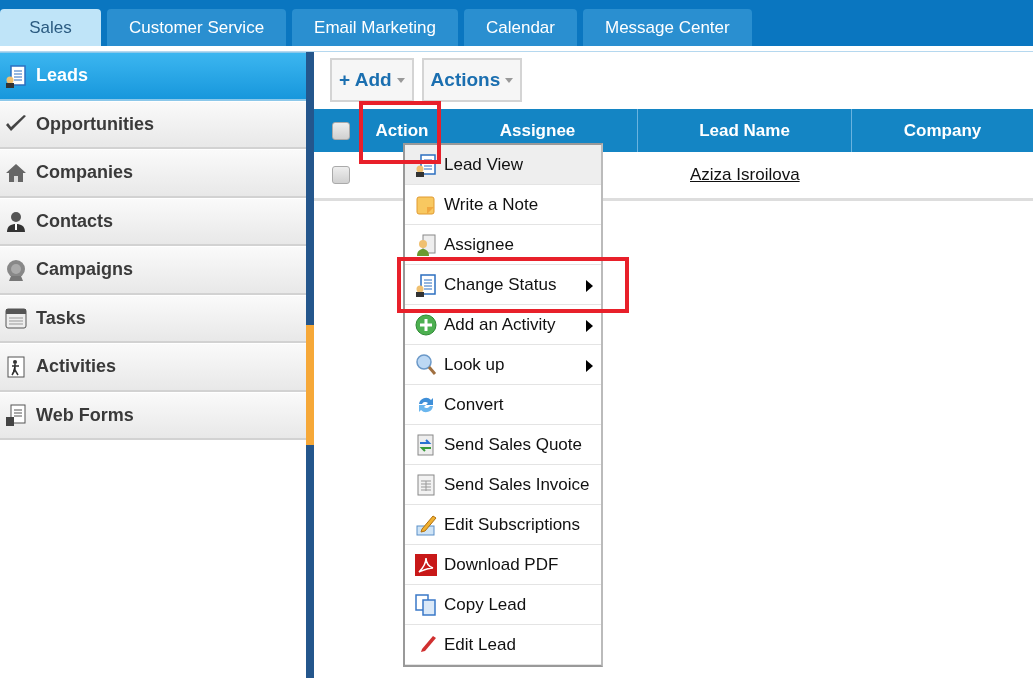 Image resolution: width=1033 pixels, height=678 pixels. What do you see at coordinates (503, 205) in the screenshot?
I see `menu-item: Write a Note` at bounding box center [503, 205].